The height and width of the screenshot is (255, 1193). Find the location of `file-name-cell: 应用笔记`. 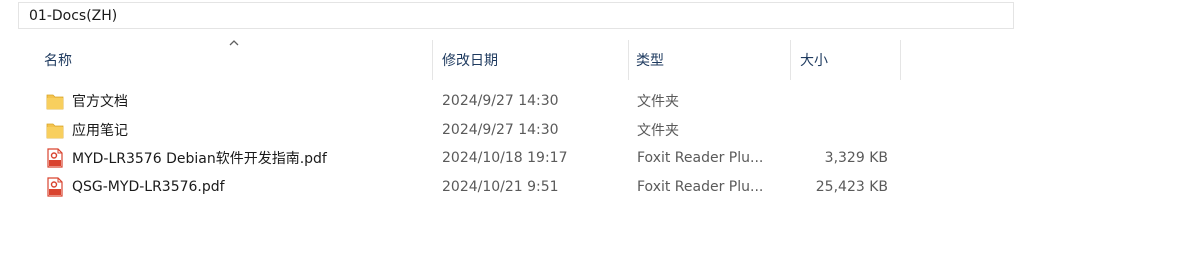

file-name-cell: 应用笔记 is located at coordinates (239, 130).